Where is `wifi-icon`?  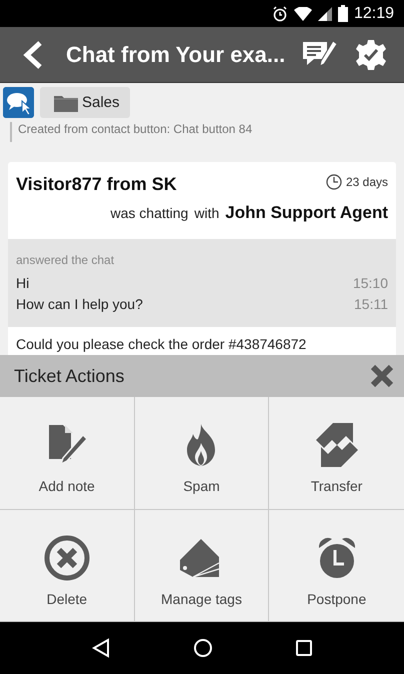
wifi-icon is located at coordinates (303, 13).